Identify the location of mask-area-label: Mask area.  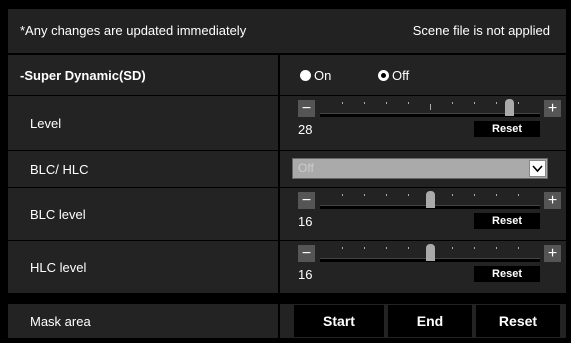
(60, 321).